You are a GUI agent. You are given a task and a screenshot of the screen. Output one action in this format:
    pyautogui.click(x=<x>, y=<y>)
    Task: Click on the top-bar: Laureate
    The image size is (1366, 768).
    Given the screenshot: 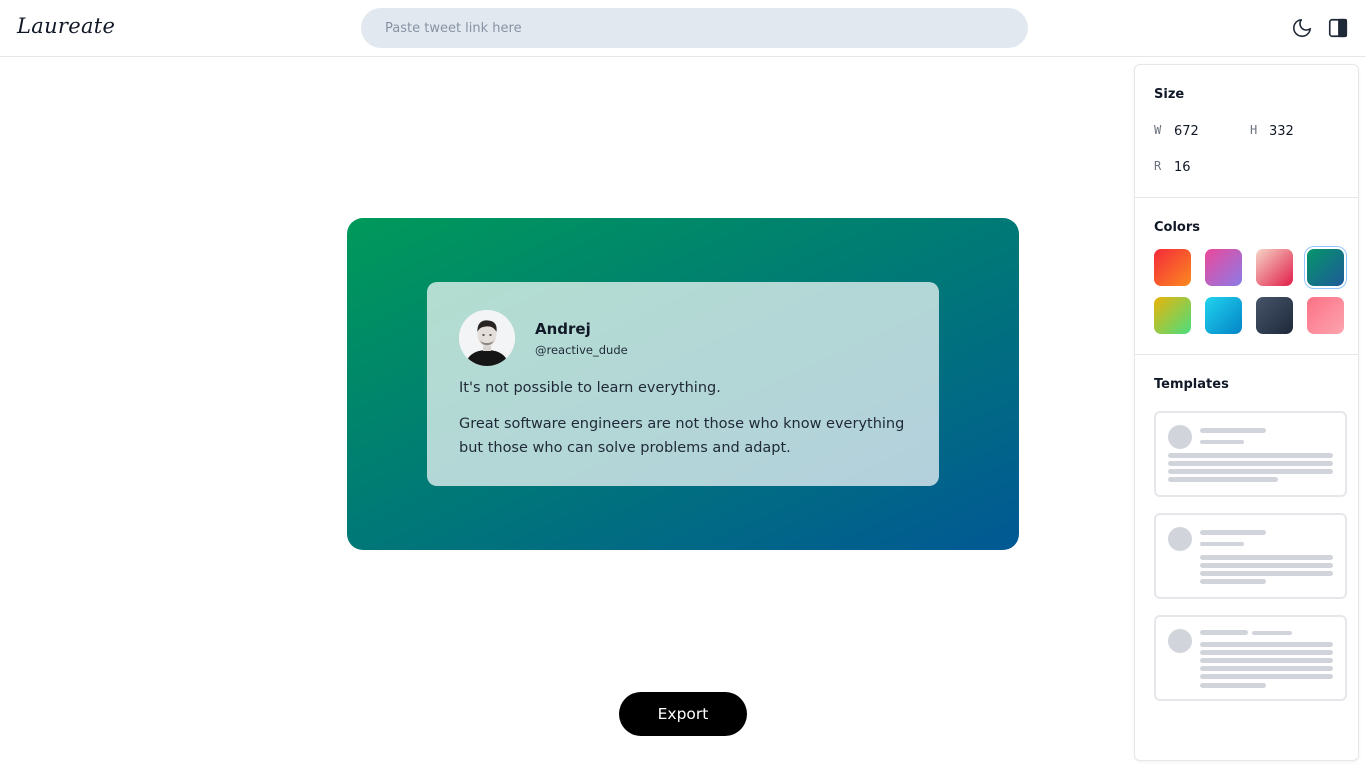 What is the action you would take?
    pyautogui.click(x=683, y=28)
    